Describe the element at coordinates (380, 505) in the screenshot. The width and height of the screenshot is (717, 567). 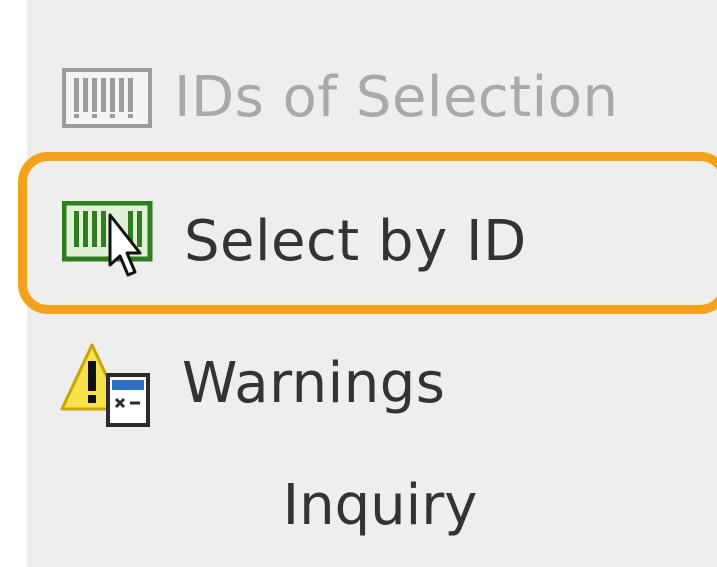
I see `group-label-inquiry: Inquiry` at that location.